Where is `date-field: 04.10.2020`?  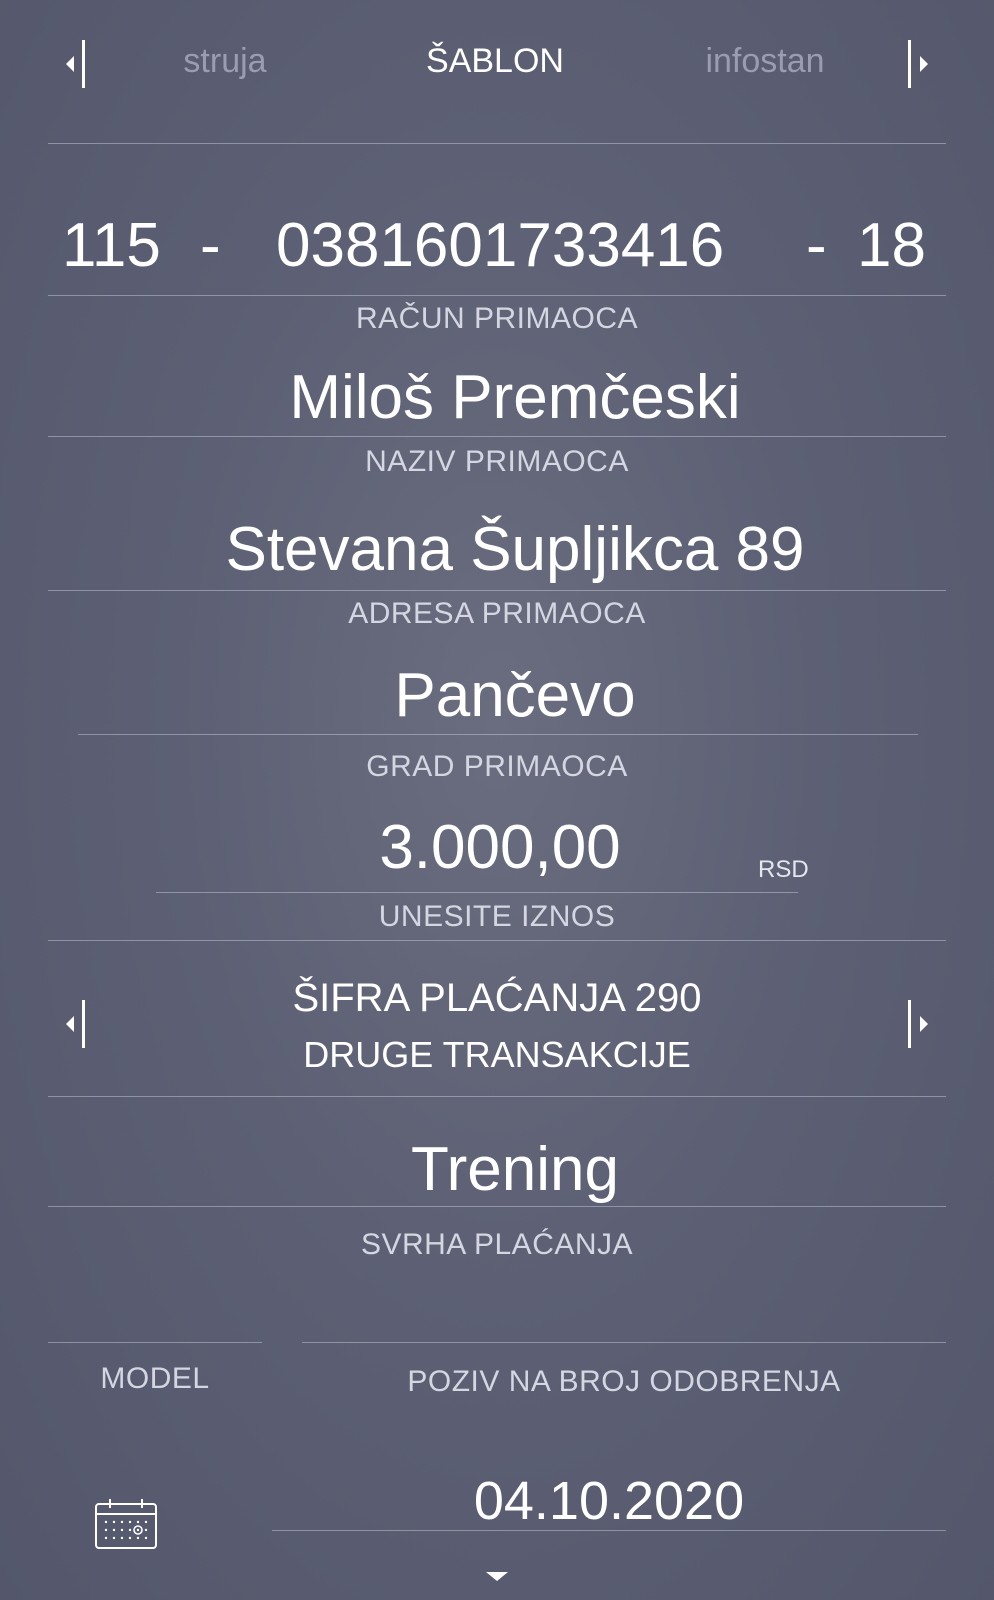 date-field: 04.10.2020 is located at coordinates (609, 1501).